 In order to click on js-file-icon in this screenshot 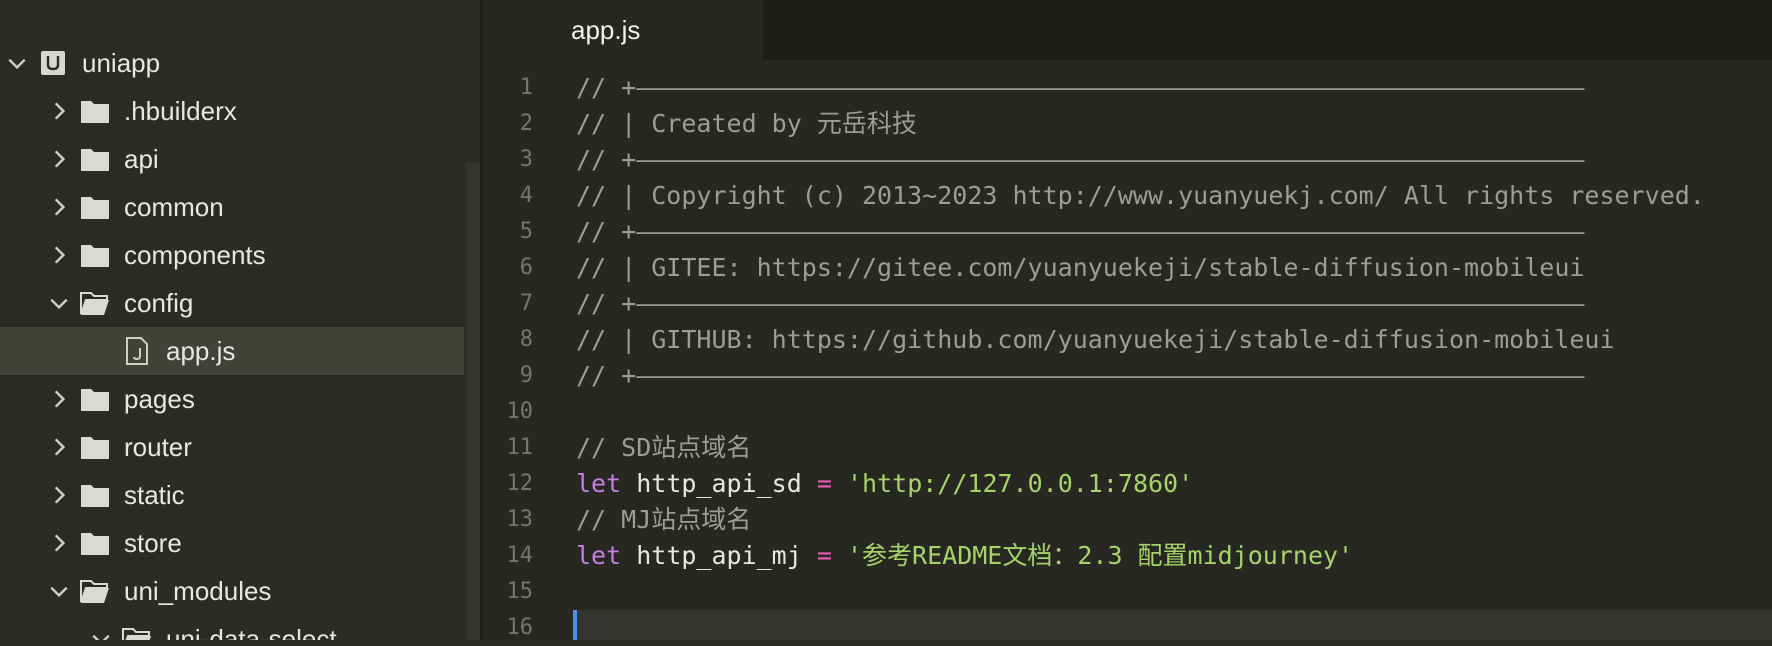, I will do `click(137, 351)`.